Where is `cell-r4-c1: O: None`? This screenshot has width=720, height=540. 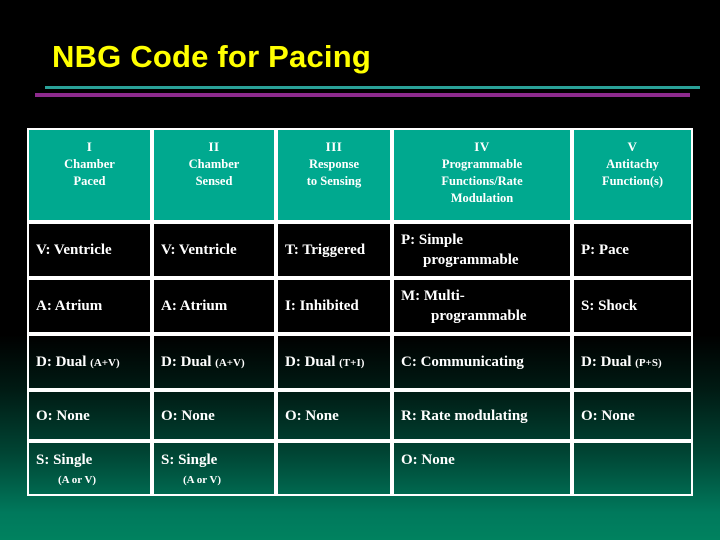
cell-r4-c1: O: None is located at coordinates (89, 415).